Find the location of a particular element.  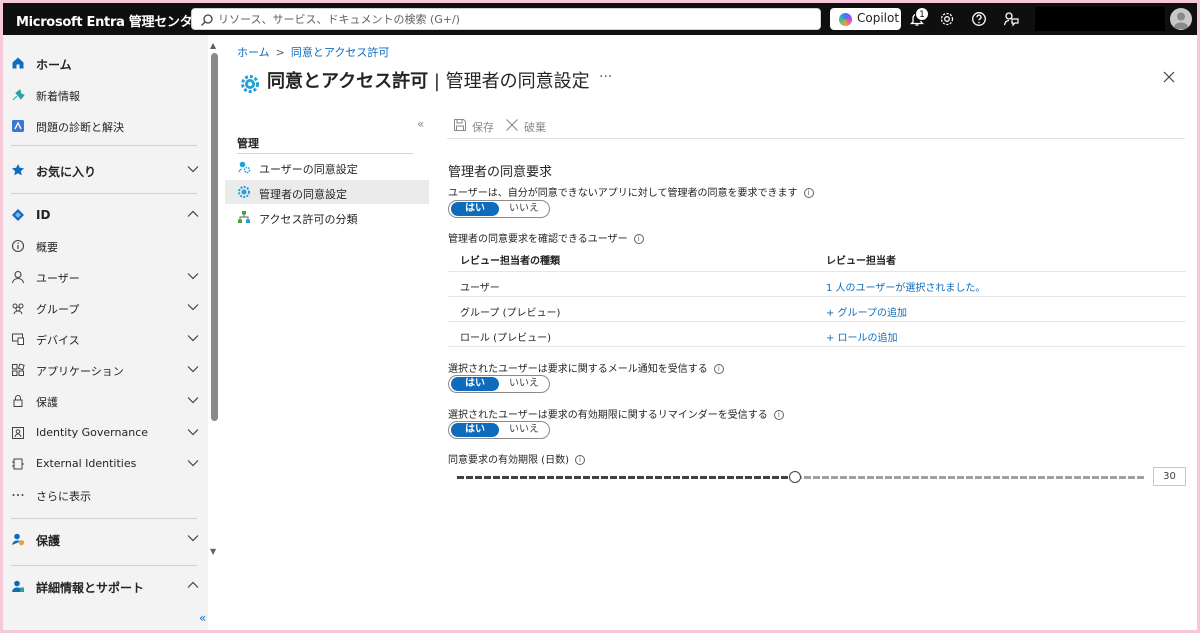

collapse-nav-button: « is located at coordinates (202, 618).